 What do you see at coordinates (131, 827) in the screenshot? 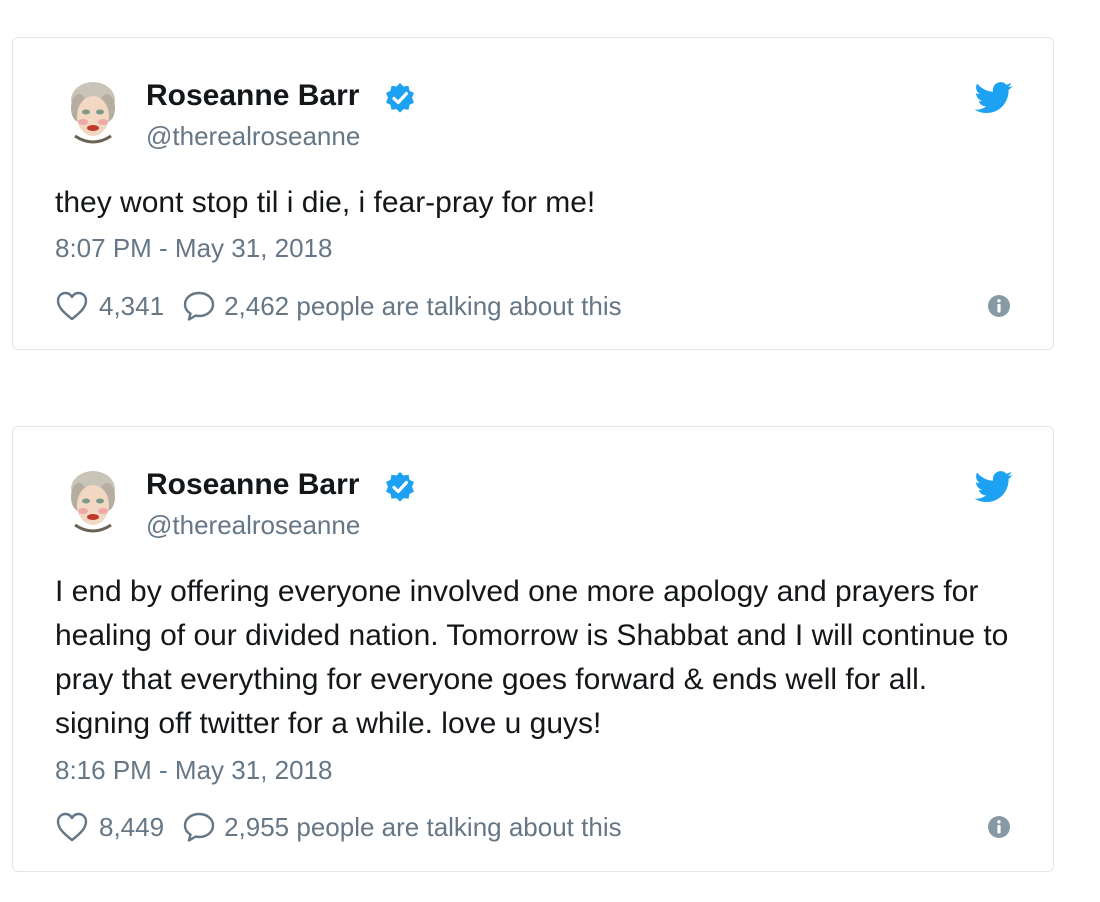
I see `like-count: 8,449` at bounding box center [131, 827].